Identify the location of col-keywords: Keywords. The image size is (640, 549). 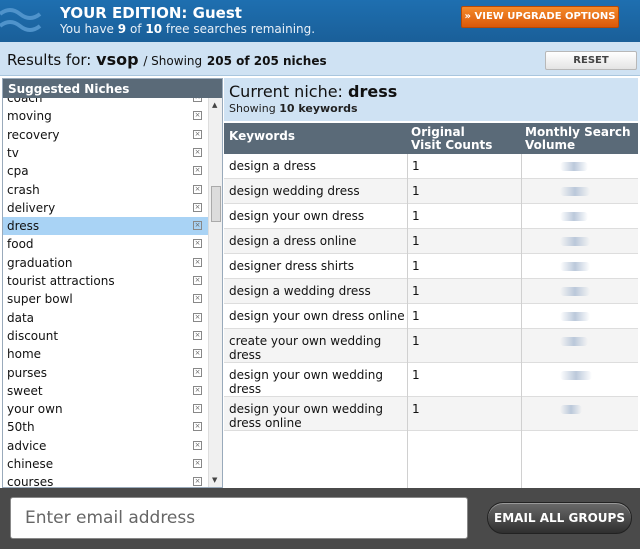
(262, 136).